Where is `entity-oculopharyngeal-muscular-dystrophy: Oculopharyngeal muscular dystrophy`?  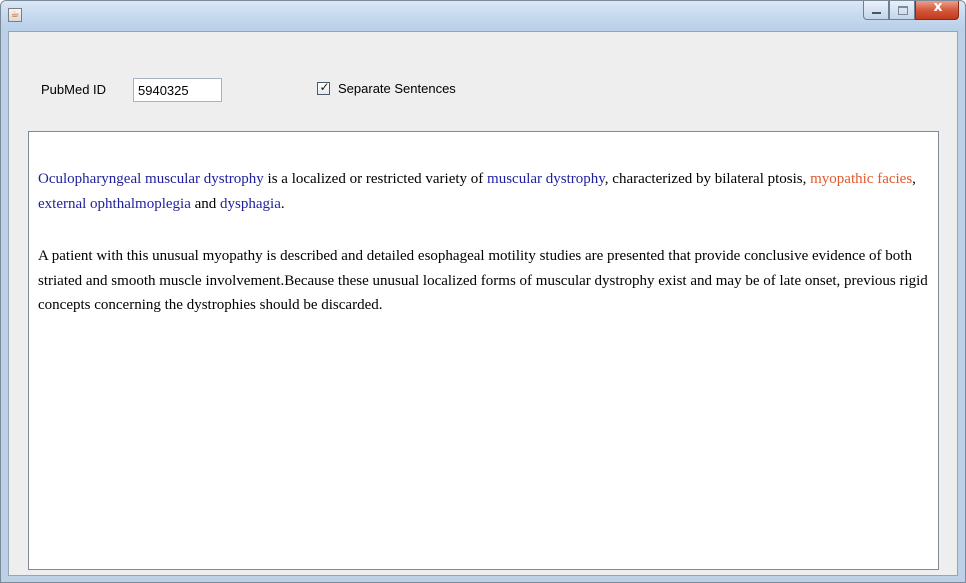
entity-oculopharyngeal-muscular-dystrophy: Oculopharyngeal muscular dystrophy is located at coordinates (151, 179).